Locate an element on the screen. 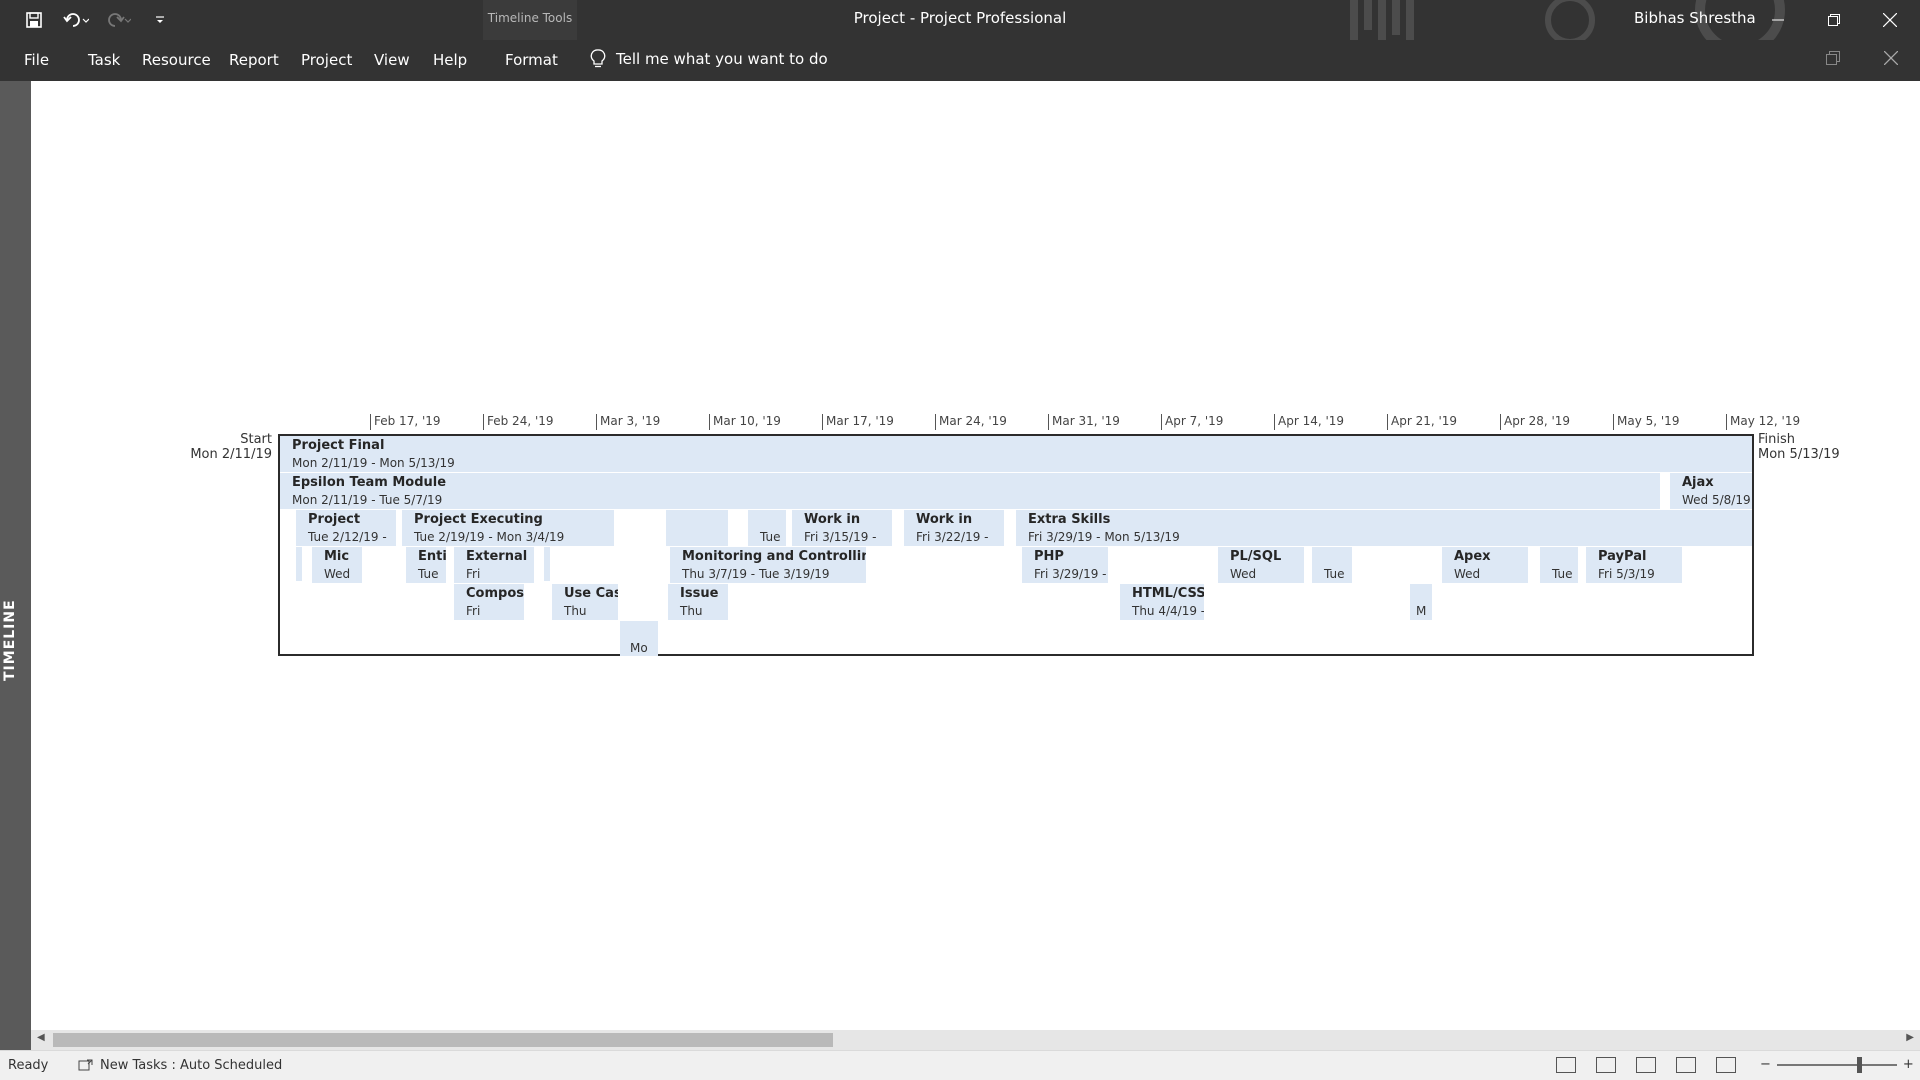 The height and width of the screenshot is (1080, 1920). new-tasks-label: New Tasks : Auto Scheduled is located at coordinates (191, 1065).